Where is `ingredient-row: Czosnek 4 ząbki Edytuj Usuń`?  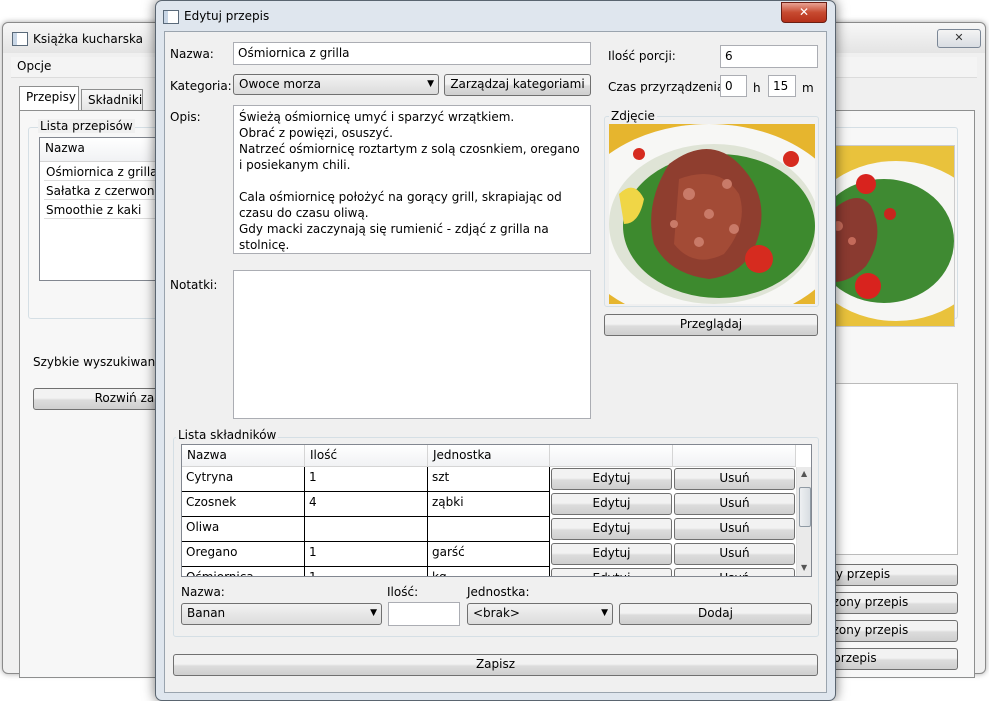 ingredient-row: Czosnek 4 ząbki Edytuj Usuń is located at coordinates (496, 504).